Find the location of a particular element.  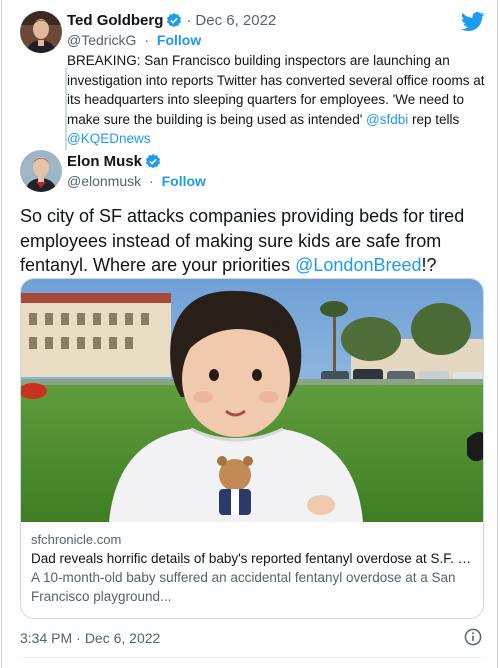

tweet-text-end: !? is located at coordinates (429, 265).